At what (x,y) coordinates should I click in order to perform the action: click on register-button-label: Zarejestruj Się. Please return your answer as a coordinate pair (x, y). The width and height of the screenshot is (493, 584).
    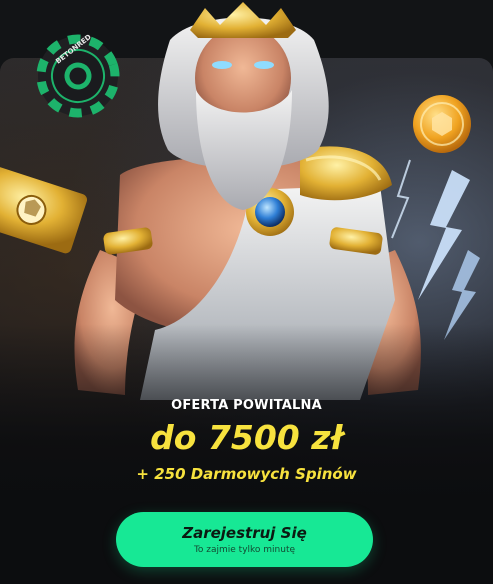
    Looking at the image, I should click on (244, 533).